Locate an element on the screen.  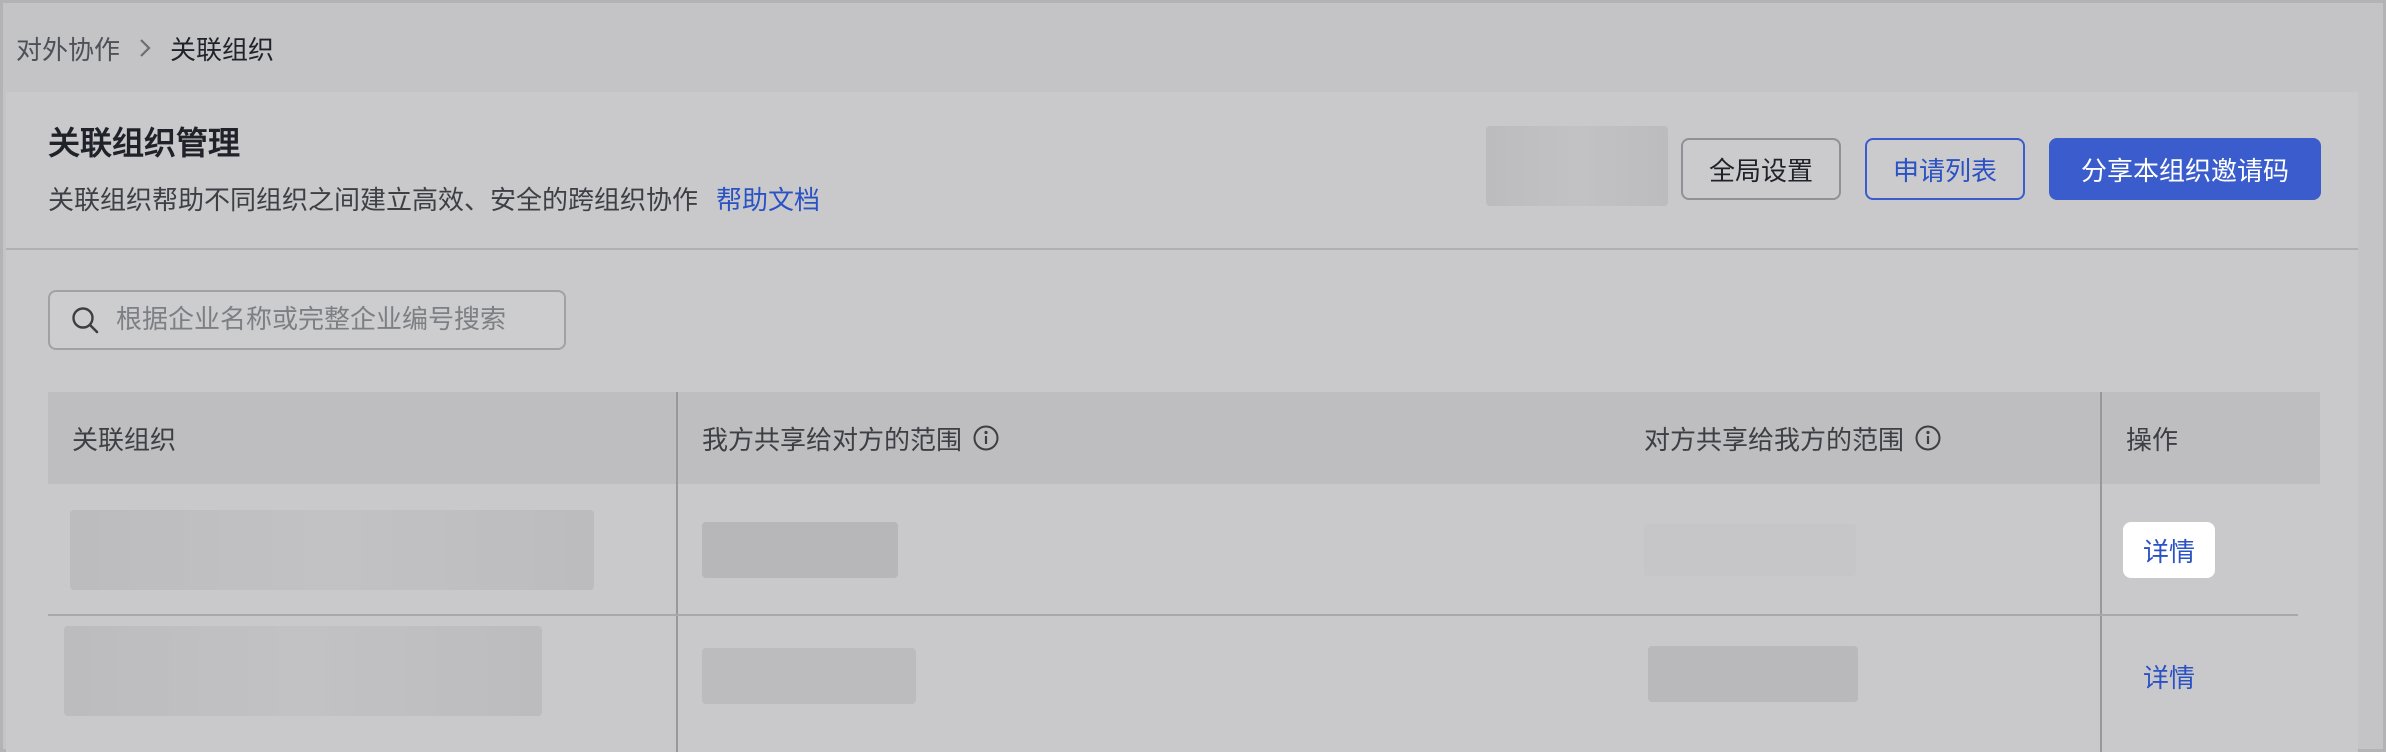
page-title: 关联组织管理 is located at coordinates (144, 143).